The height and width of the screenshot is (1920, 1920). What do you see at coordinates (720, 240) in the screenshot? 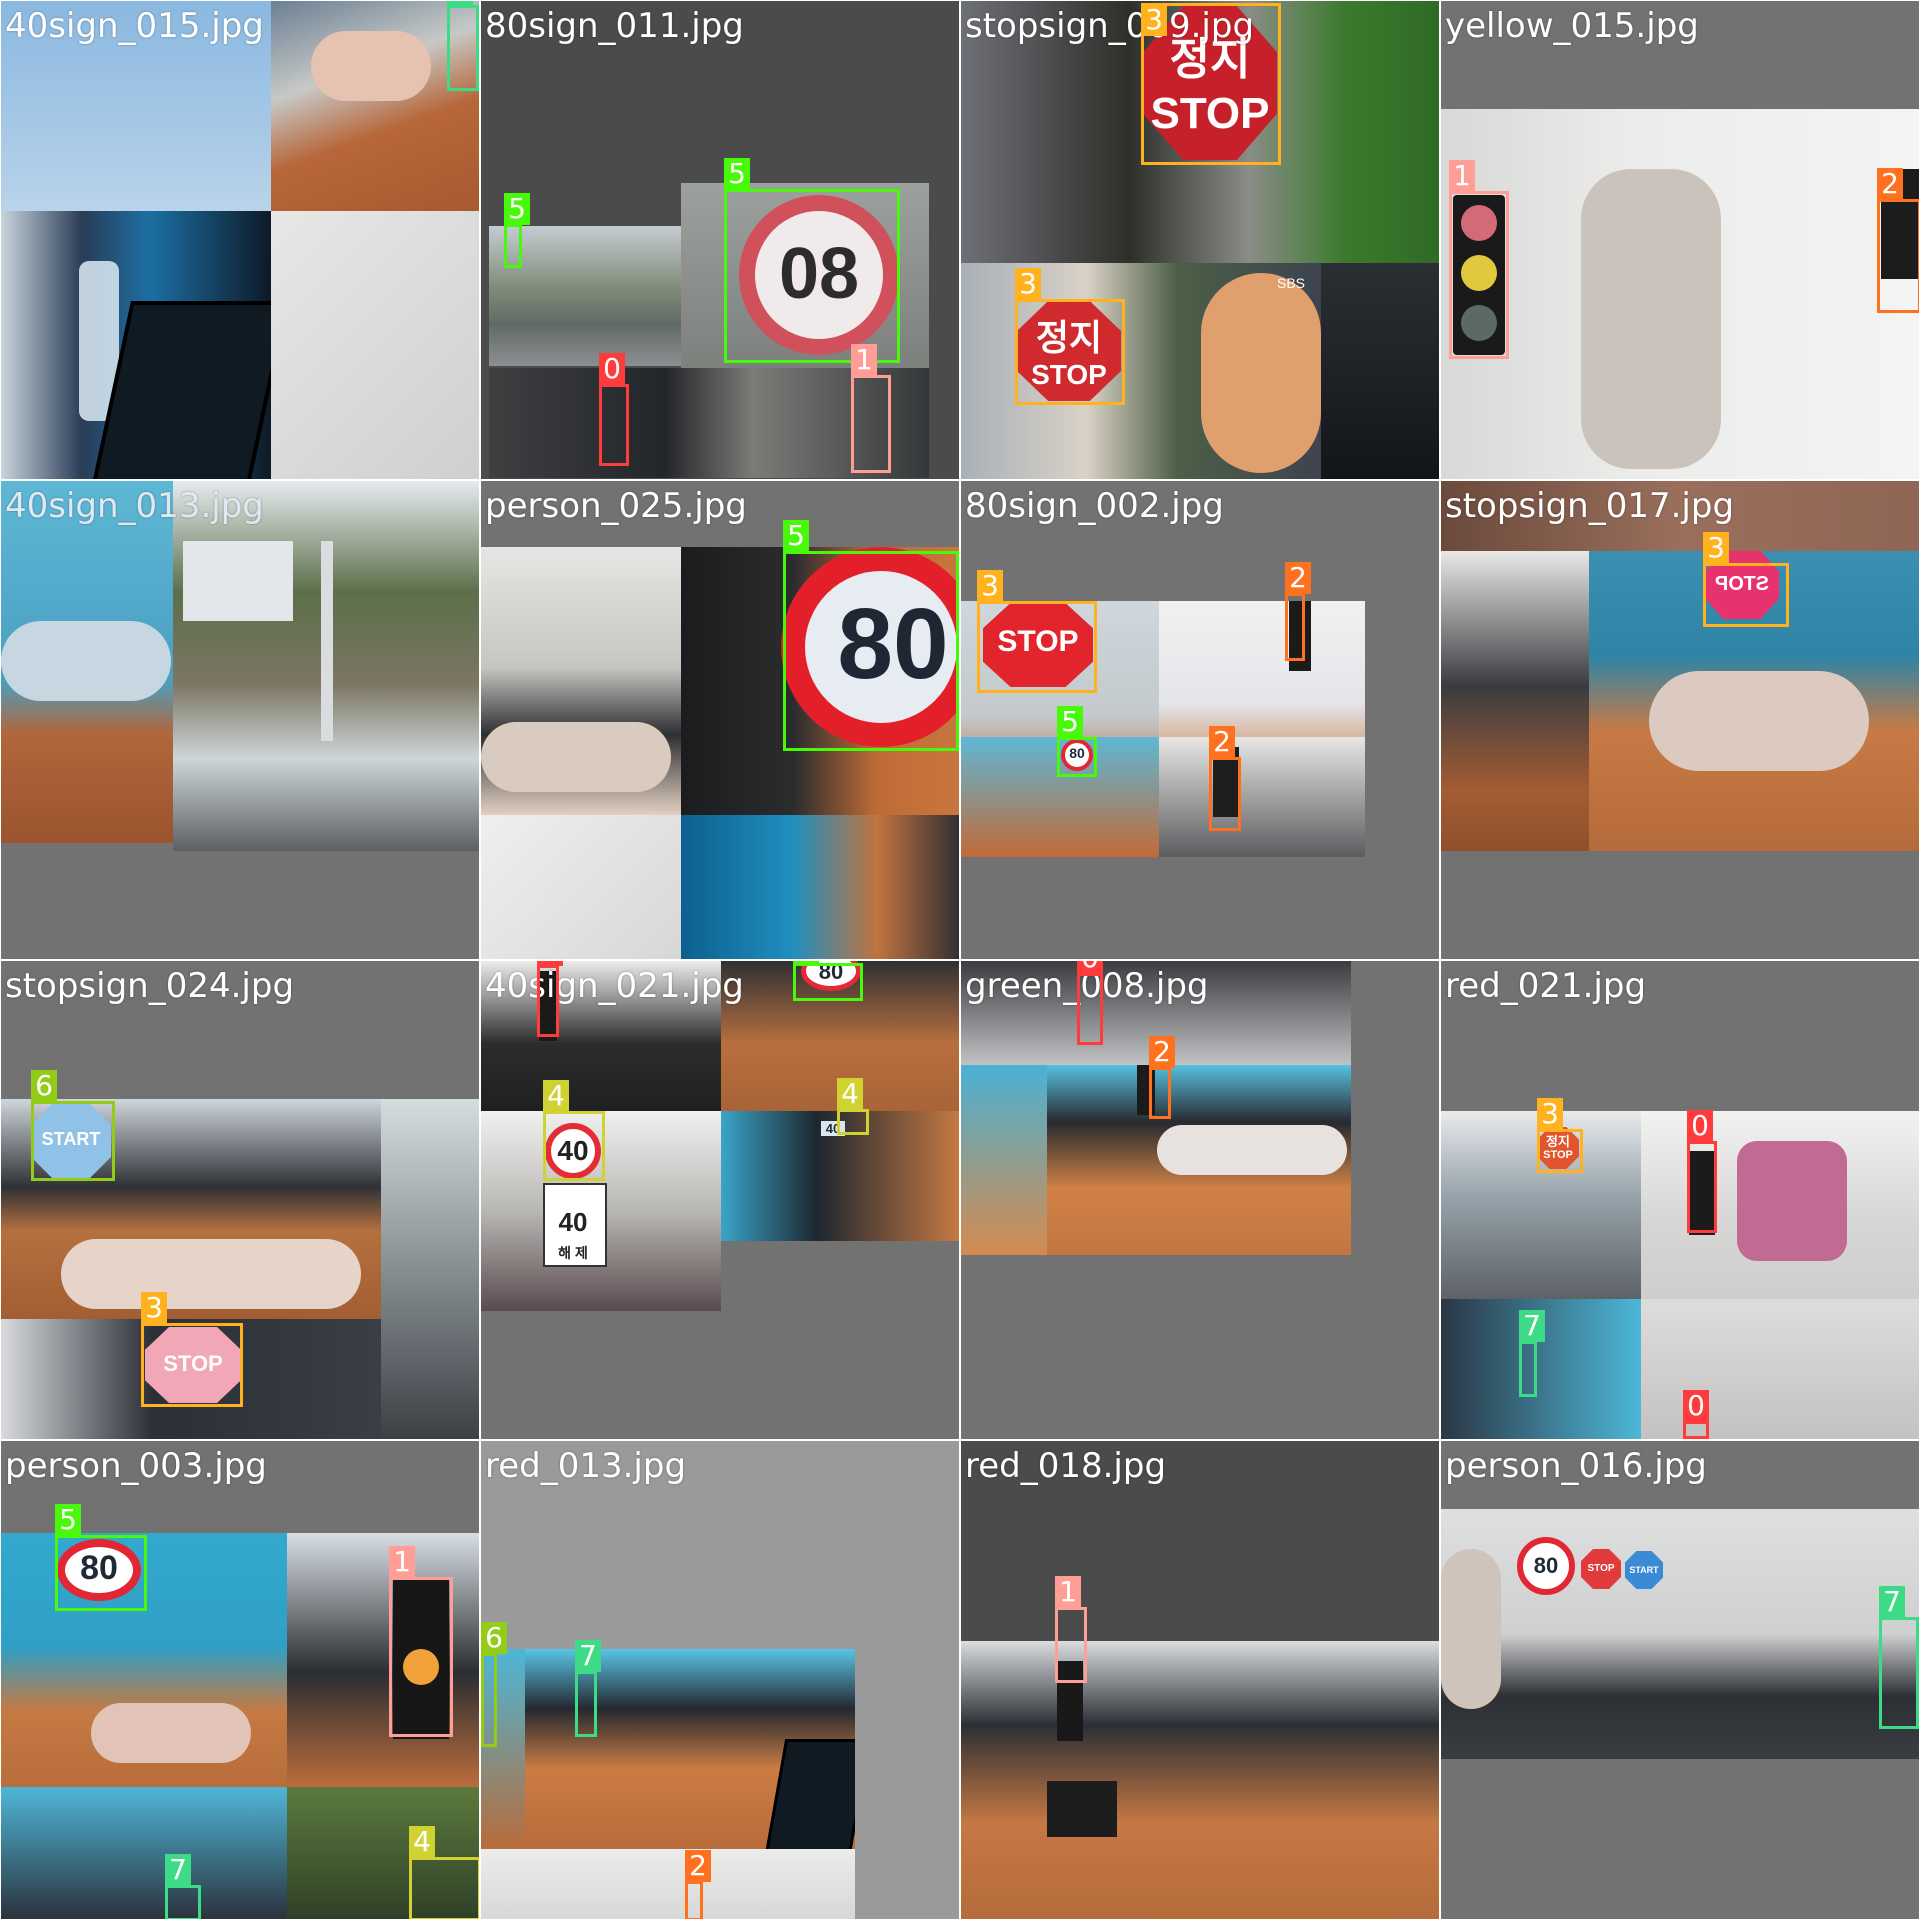
I see `tile-80sign-011: 08 80sign_011.jpg 5 5 0 1` at bounding box center [720, 240].